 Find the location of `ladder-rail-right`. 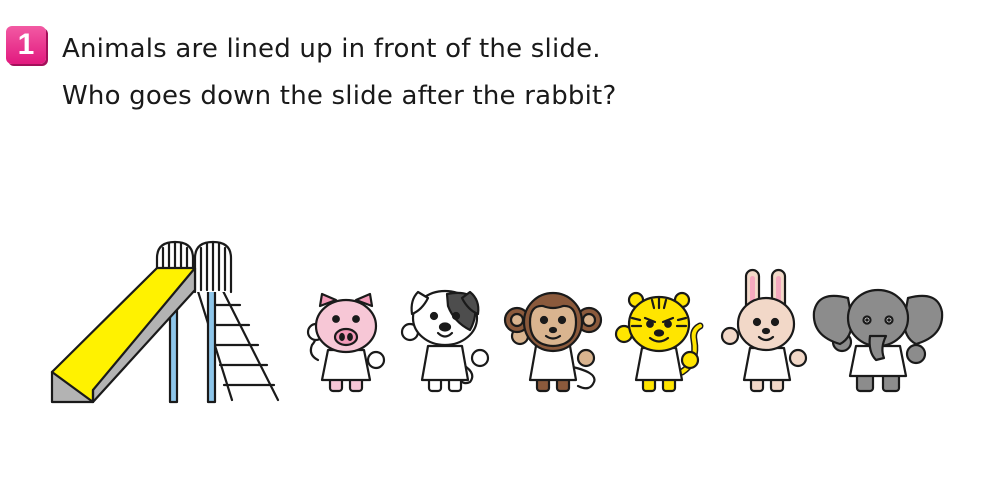

ladder-rail-right is located at coordinates (249, 342).